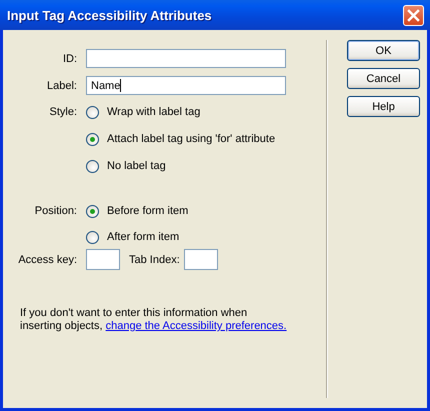  I want to click on field-label: Access key:, so click(47, 260).